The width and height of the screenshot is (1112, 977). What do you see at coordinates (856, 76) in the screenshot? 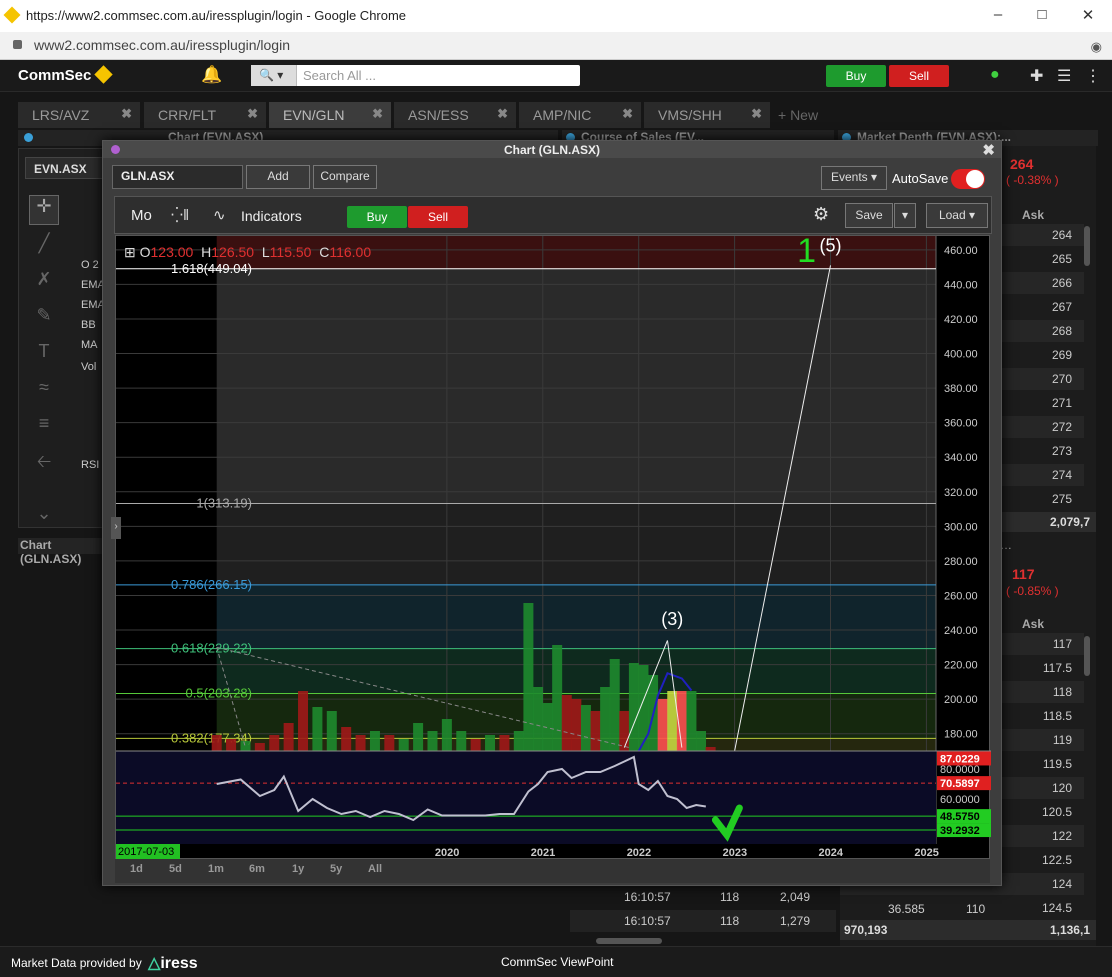
I see `buy-button: Buy` at bounding box center [856, 76].